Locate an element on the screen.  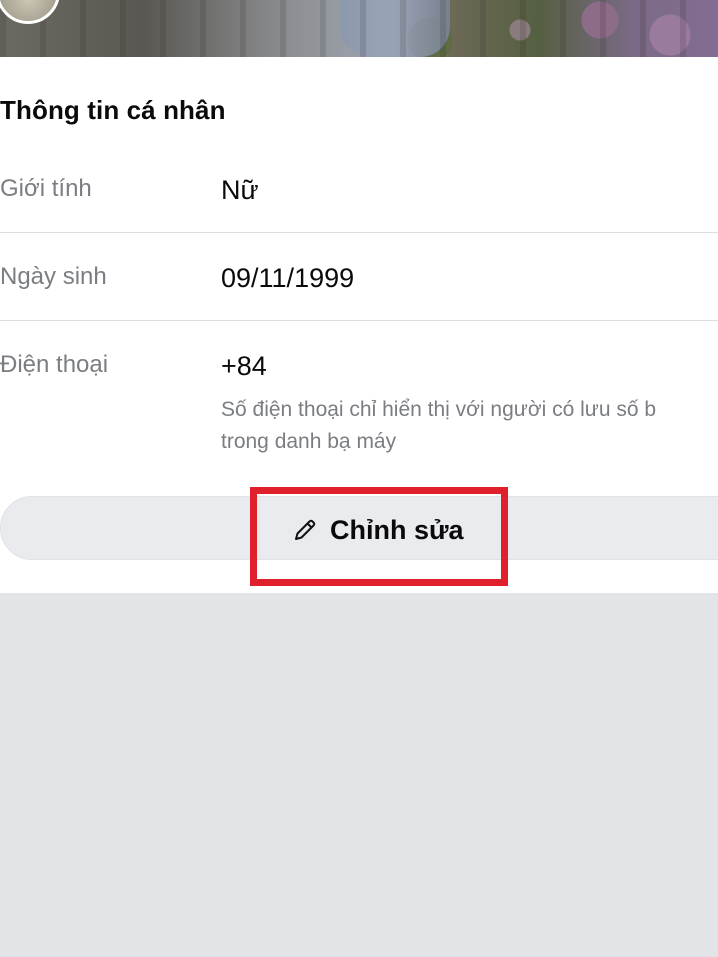
cover-figure is located at coordinates (395, 28).